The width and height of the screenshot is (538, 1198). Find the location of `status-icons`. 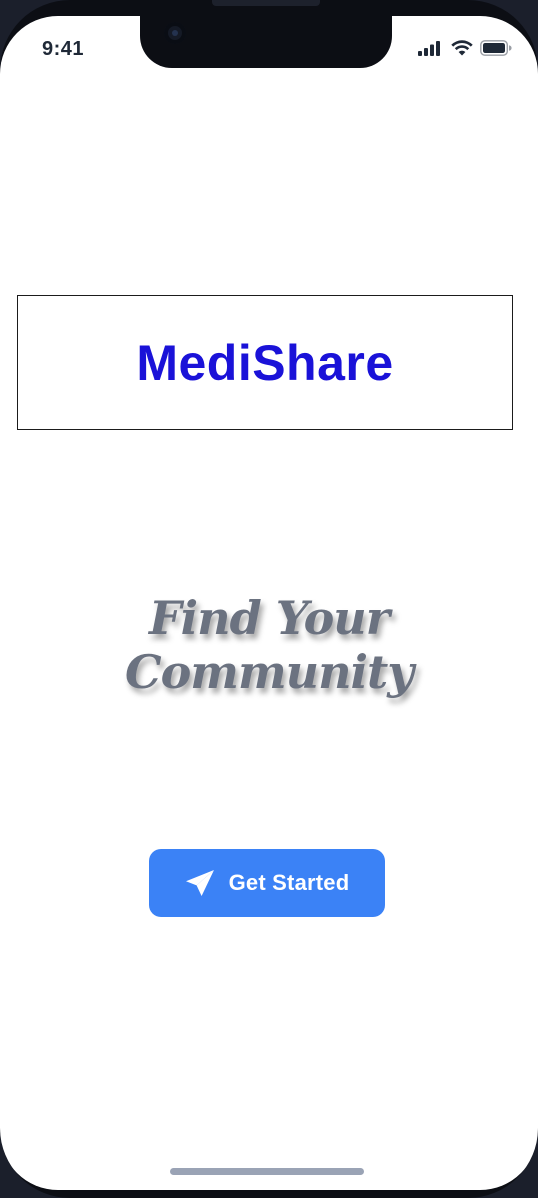

status-icons is located at coordinates (465, 48).